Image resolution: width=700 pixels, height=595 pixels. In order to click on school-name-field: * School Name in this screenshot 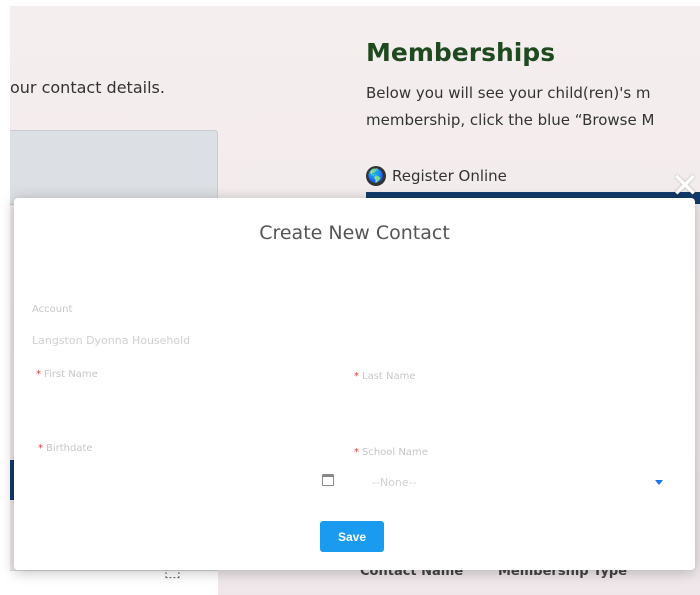, I will do `click(391, 452)`.